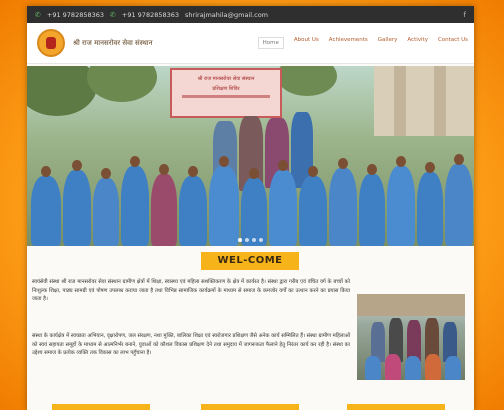 This screenshot has width=504, height=410. What do you see at coordinates (453, 43) in the screenshot?
I see `nav-item-contact-us: Contact Us` at bounding box center [453, 43].